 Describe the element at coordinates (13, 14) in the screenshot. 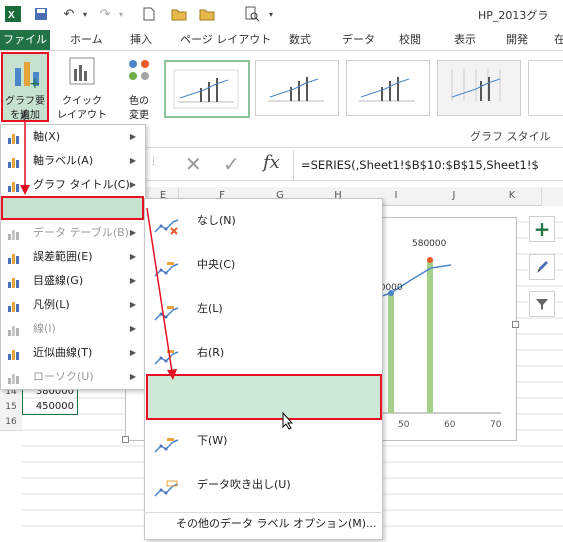

I see `excel-logo-icon: X` at that location.